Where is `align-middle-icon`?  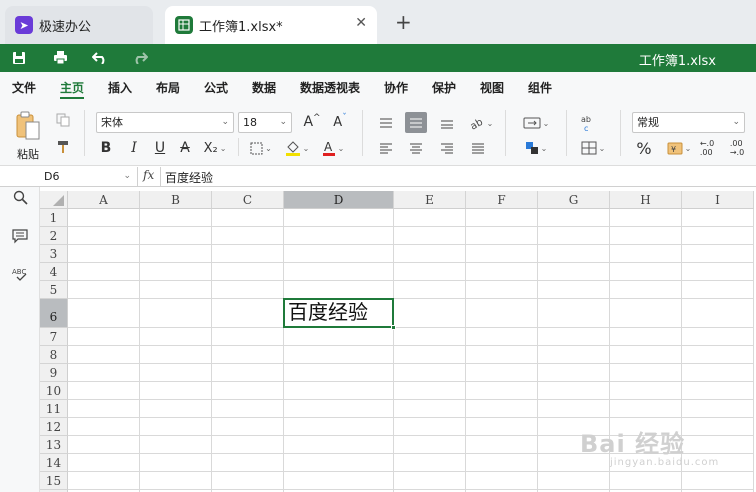 align-middle-icon is located at coordinates (416, 122).